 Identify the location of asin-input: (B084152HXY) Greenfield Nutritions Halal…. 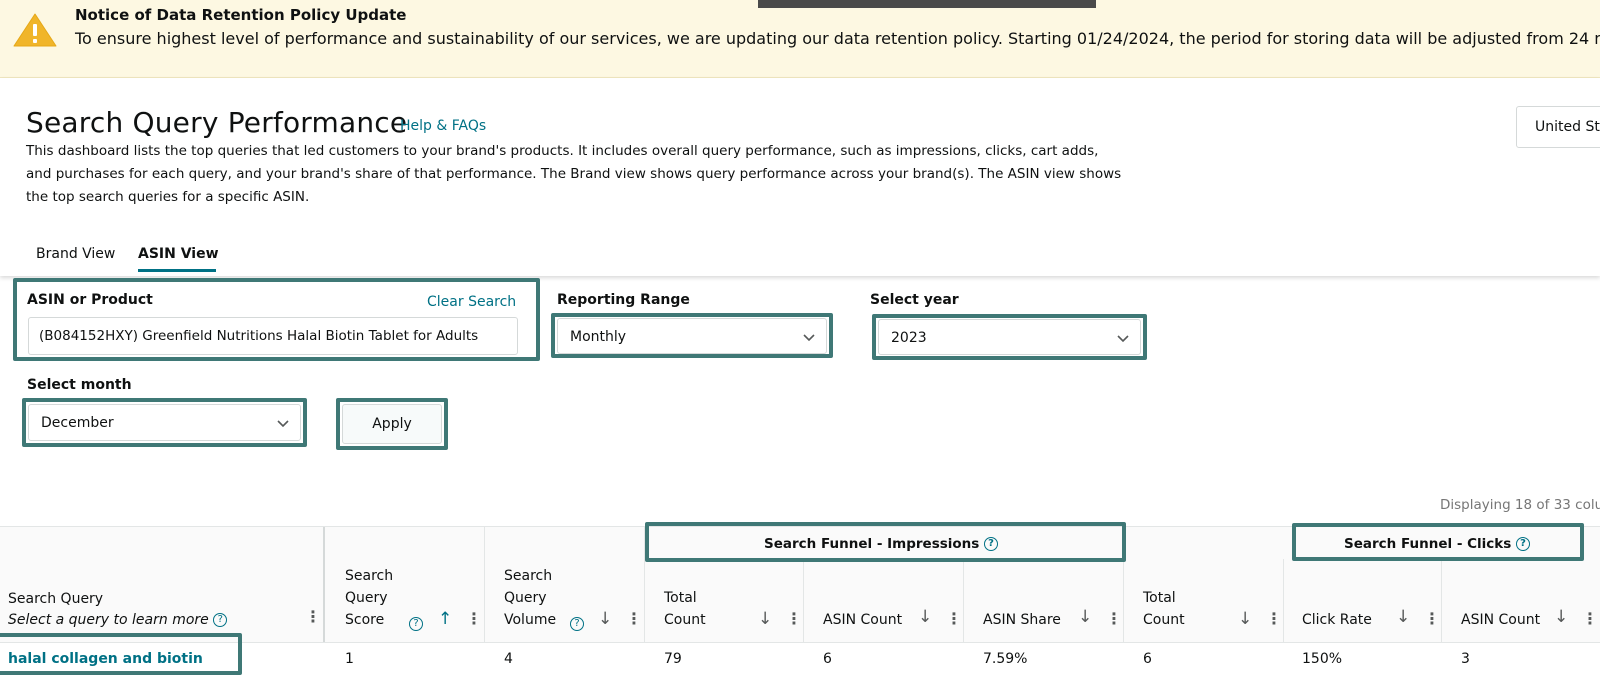
(273, 336).